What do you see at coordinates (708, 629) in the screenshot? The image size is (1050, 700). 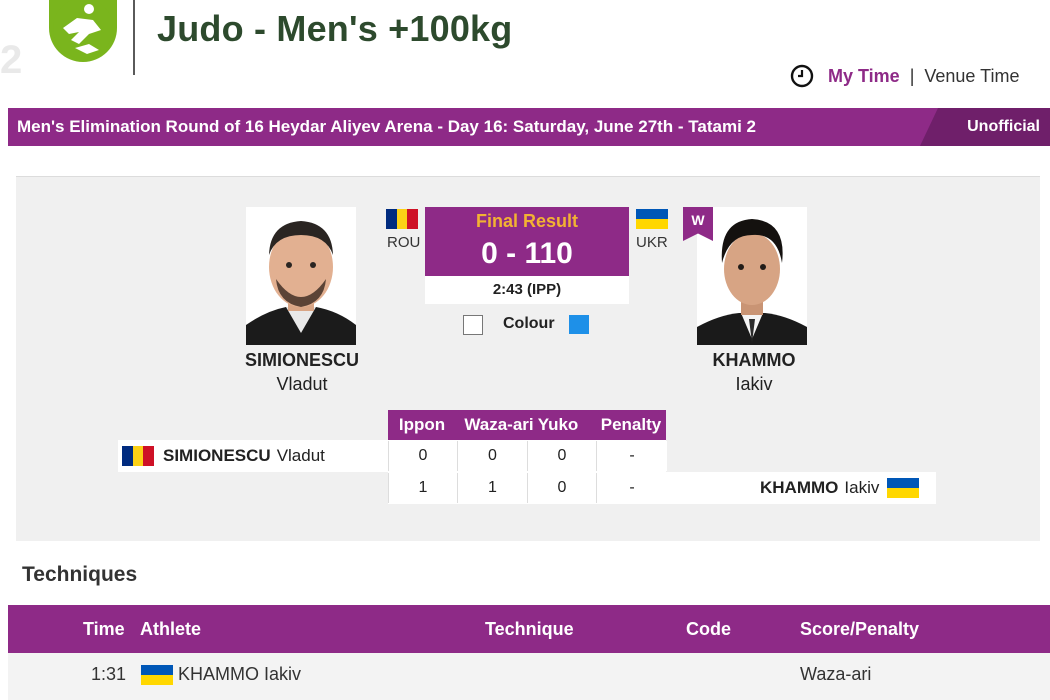 I see `col-code: Code` at bounding box center [708, 629].